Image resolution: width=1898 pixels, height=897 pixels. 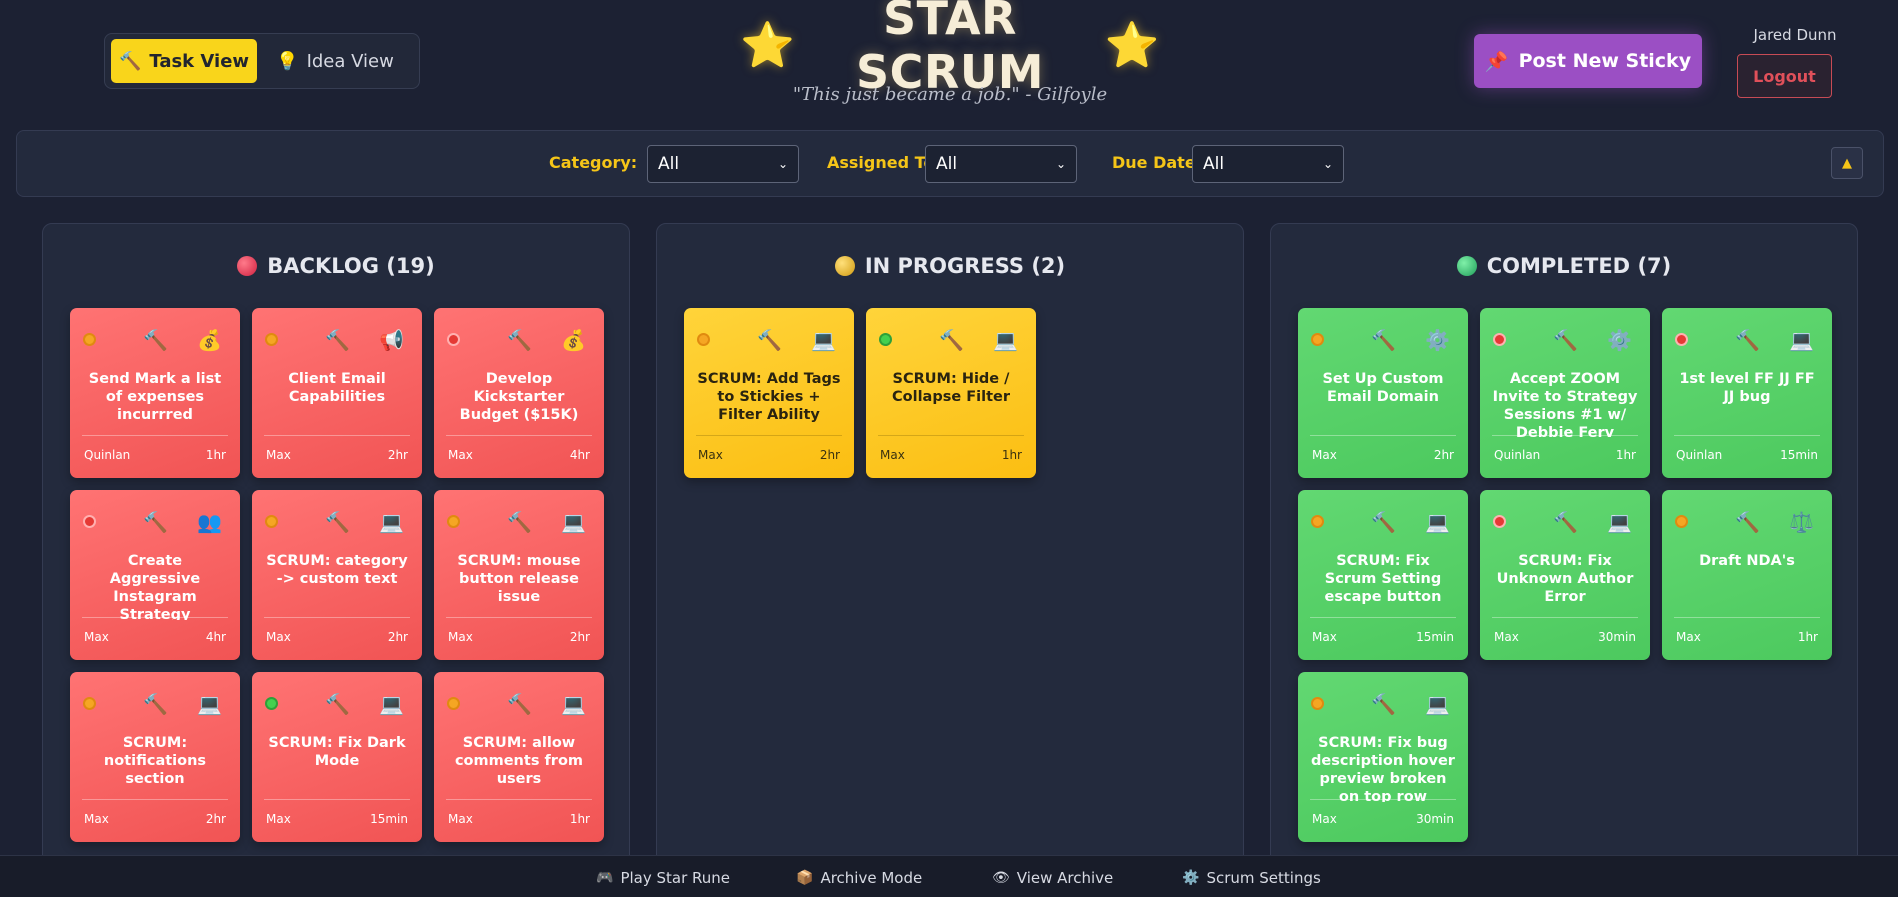 I want to click on play-star-rune-button: 🎮 Play Star Rune, so click(x=663, y=878).